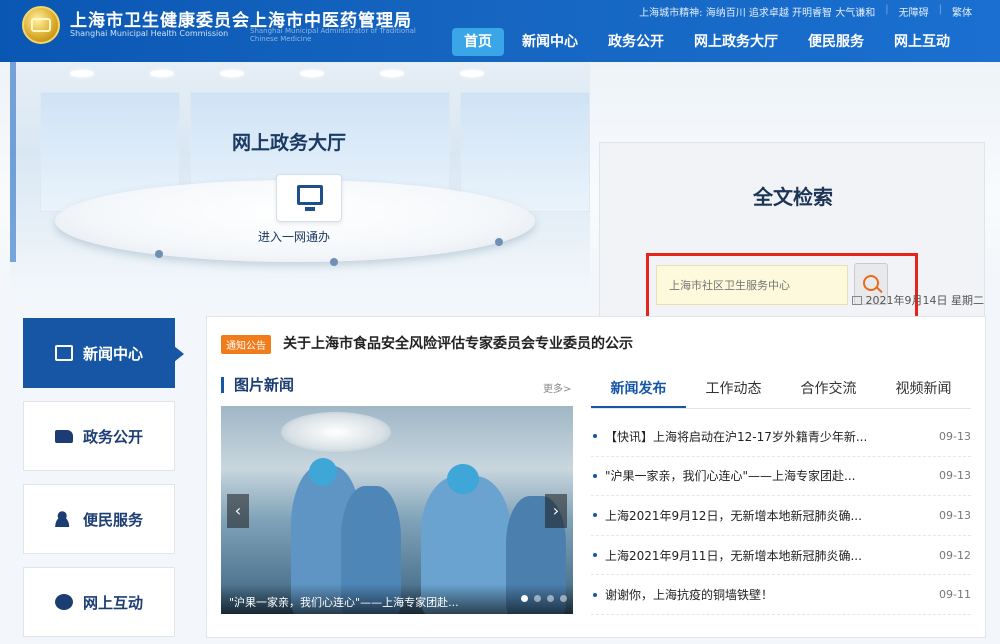 The height and width of the screenshot is (644, 1000). What do you see at coordinates (238, 511) in the screenshot?
I see `carousel-prev-button: ‹` at bounding box center [238, 511].